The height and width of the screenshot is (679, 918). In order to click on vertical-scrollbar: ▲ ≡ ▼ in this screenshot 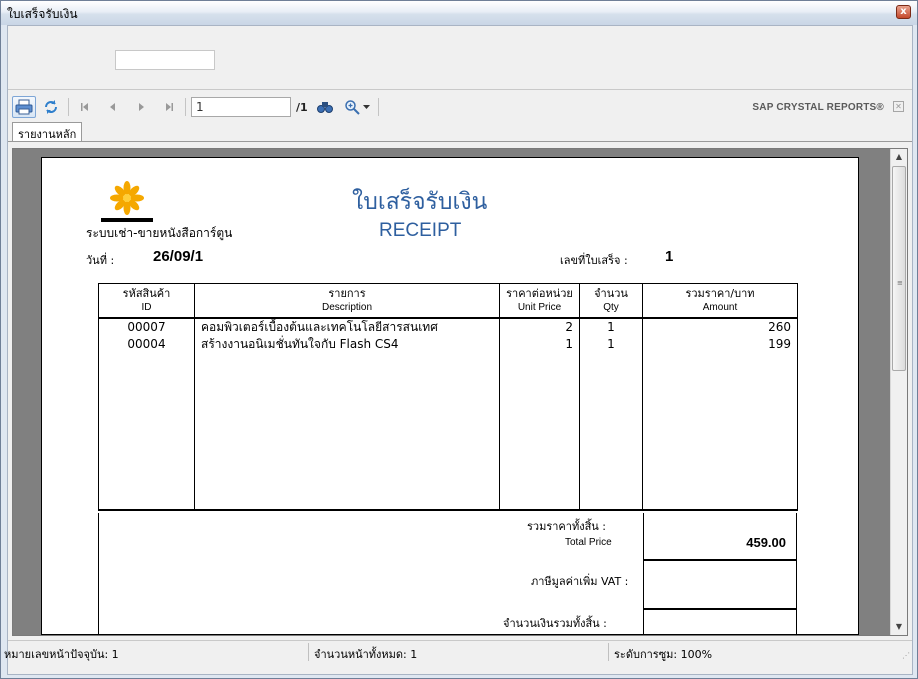, I will do `click(898, 392)`.